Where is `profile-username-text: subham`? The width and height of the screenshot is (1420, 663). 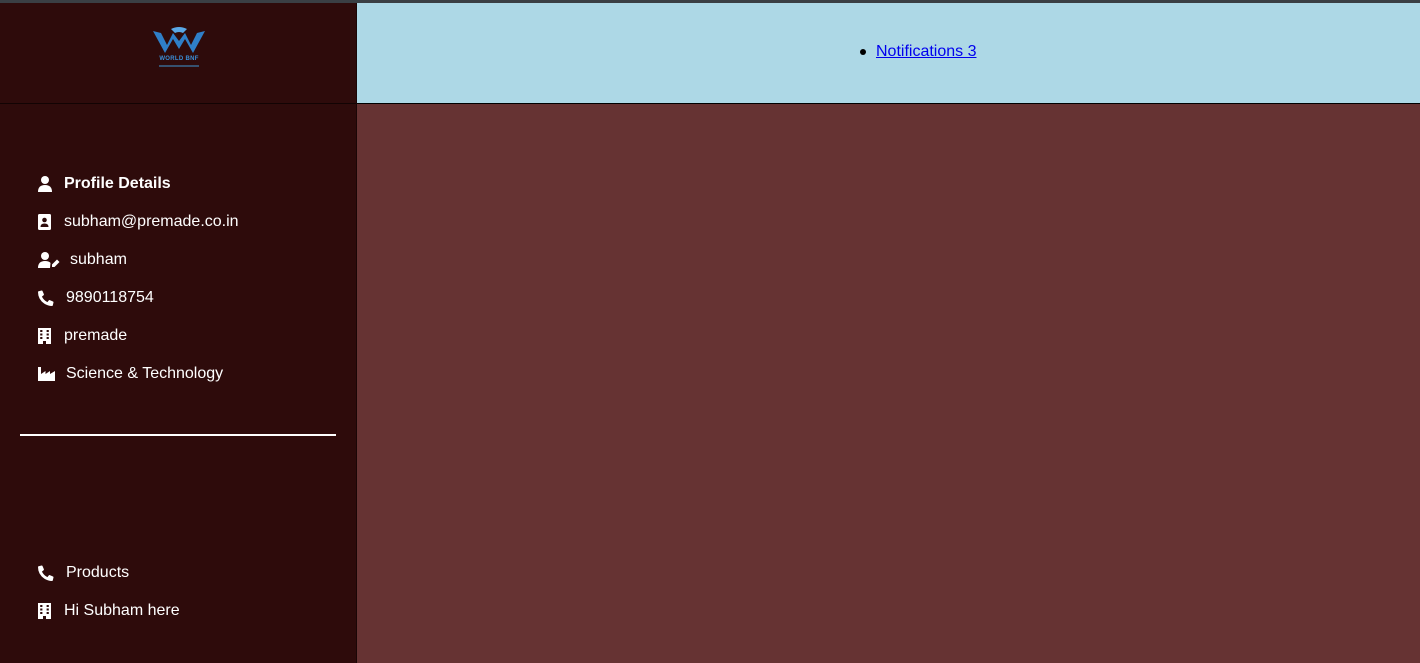 profile-username-text: subham is located at coordinates (98, 259).